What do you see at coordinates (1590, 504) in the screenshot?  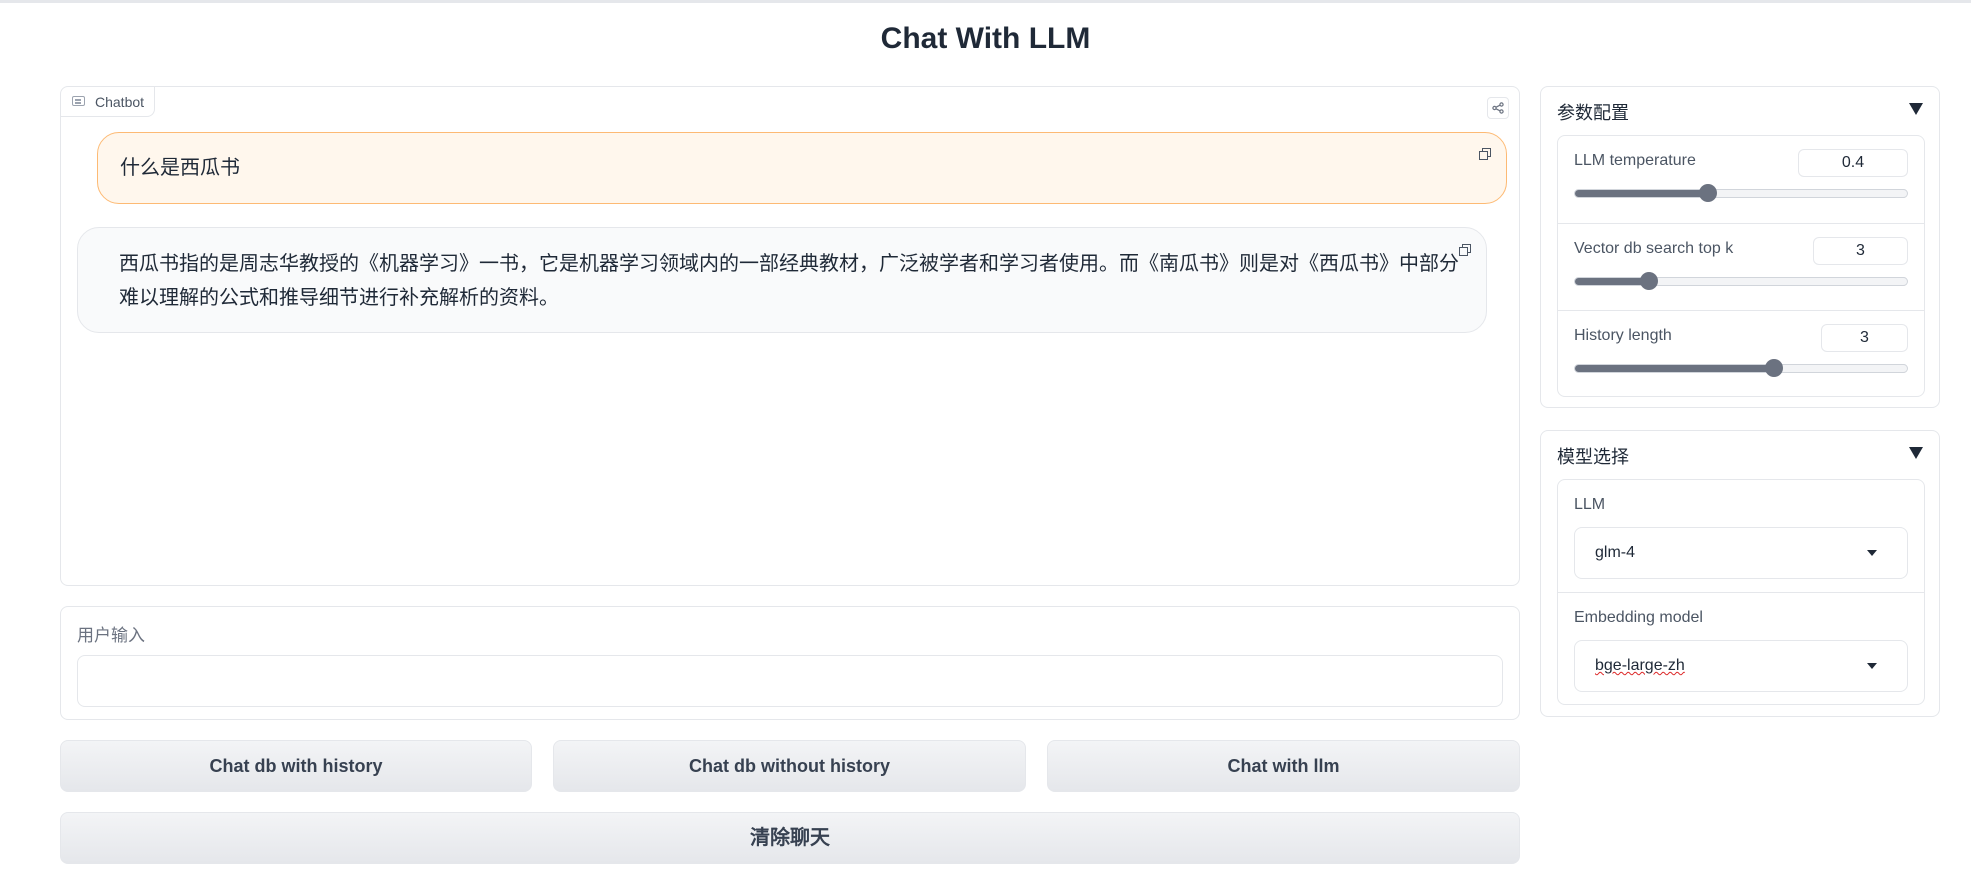 I see `llm-label: LLM` at bounding box center [1590, 504].